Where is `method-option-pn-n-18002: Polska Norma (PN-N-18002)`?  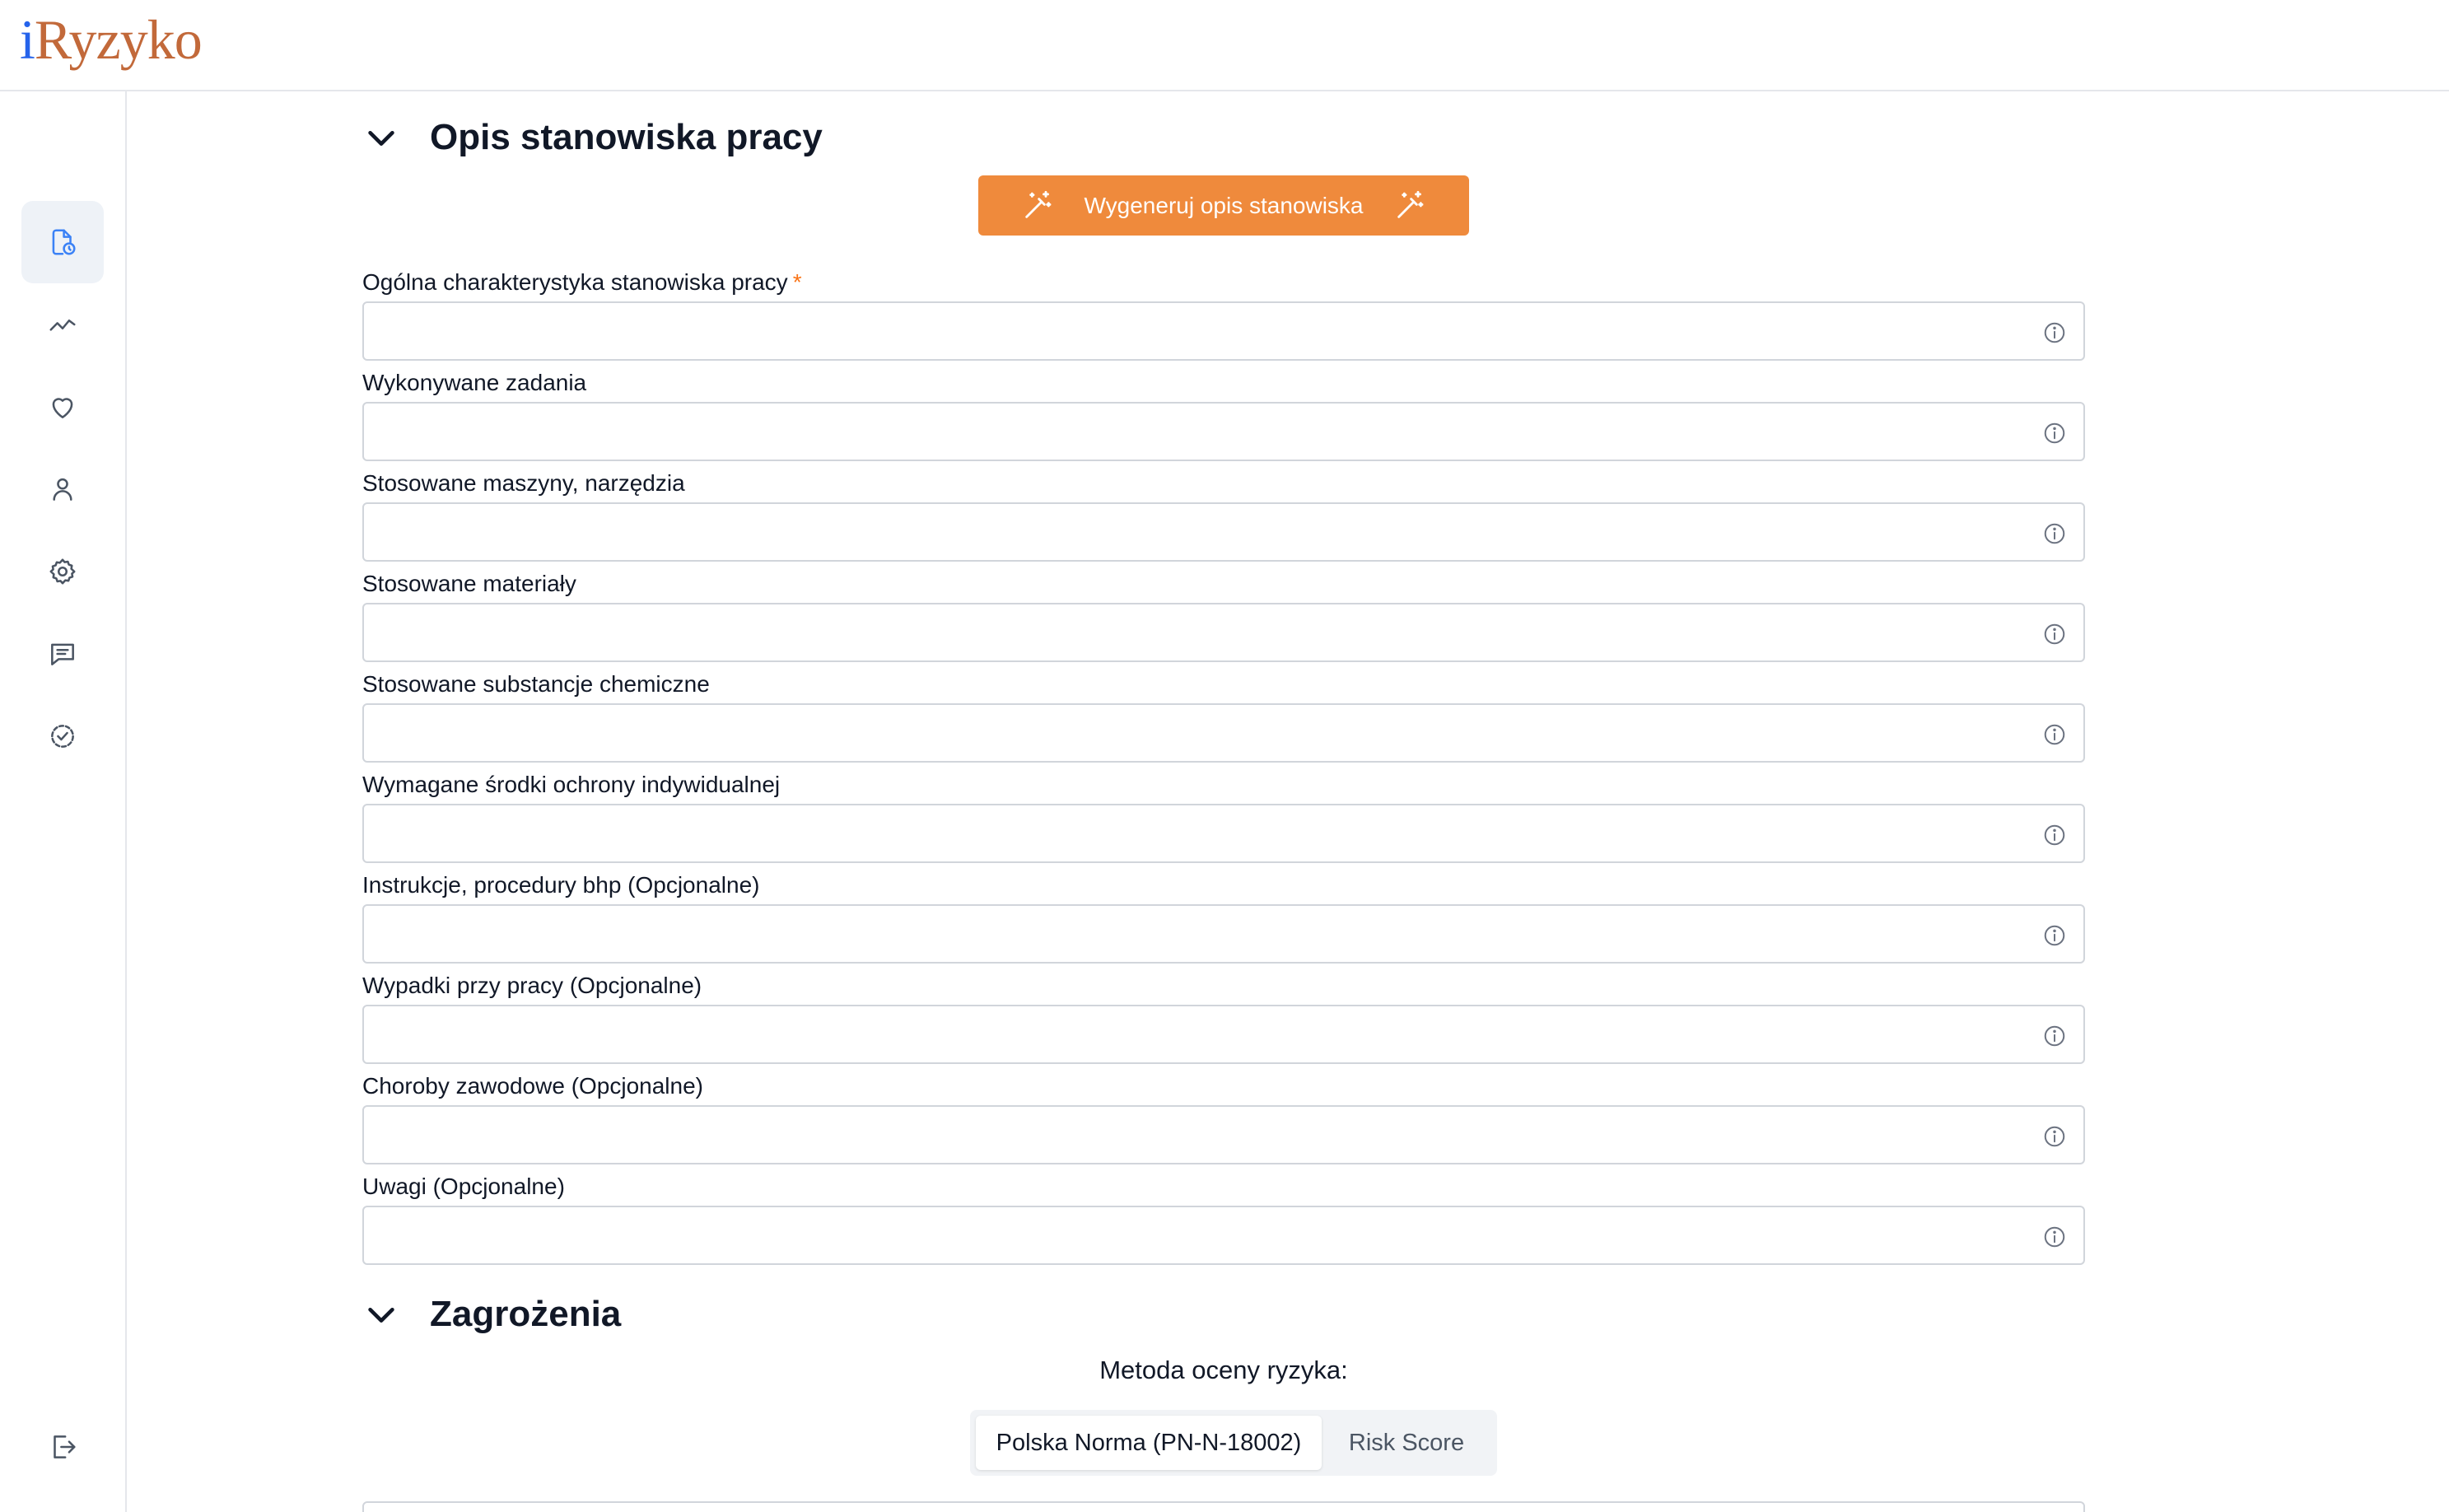 method-option-pn-n-18002: Polska Norma (PN-N-18002) is located at coordinates (1149, 1443).